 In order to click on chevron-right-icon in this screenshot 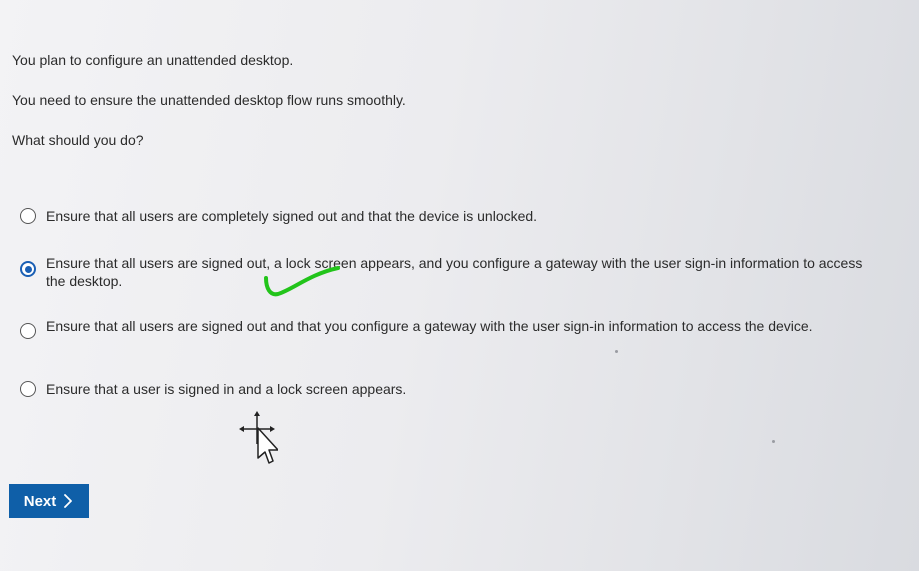, I will do `click(68, 501)`.